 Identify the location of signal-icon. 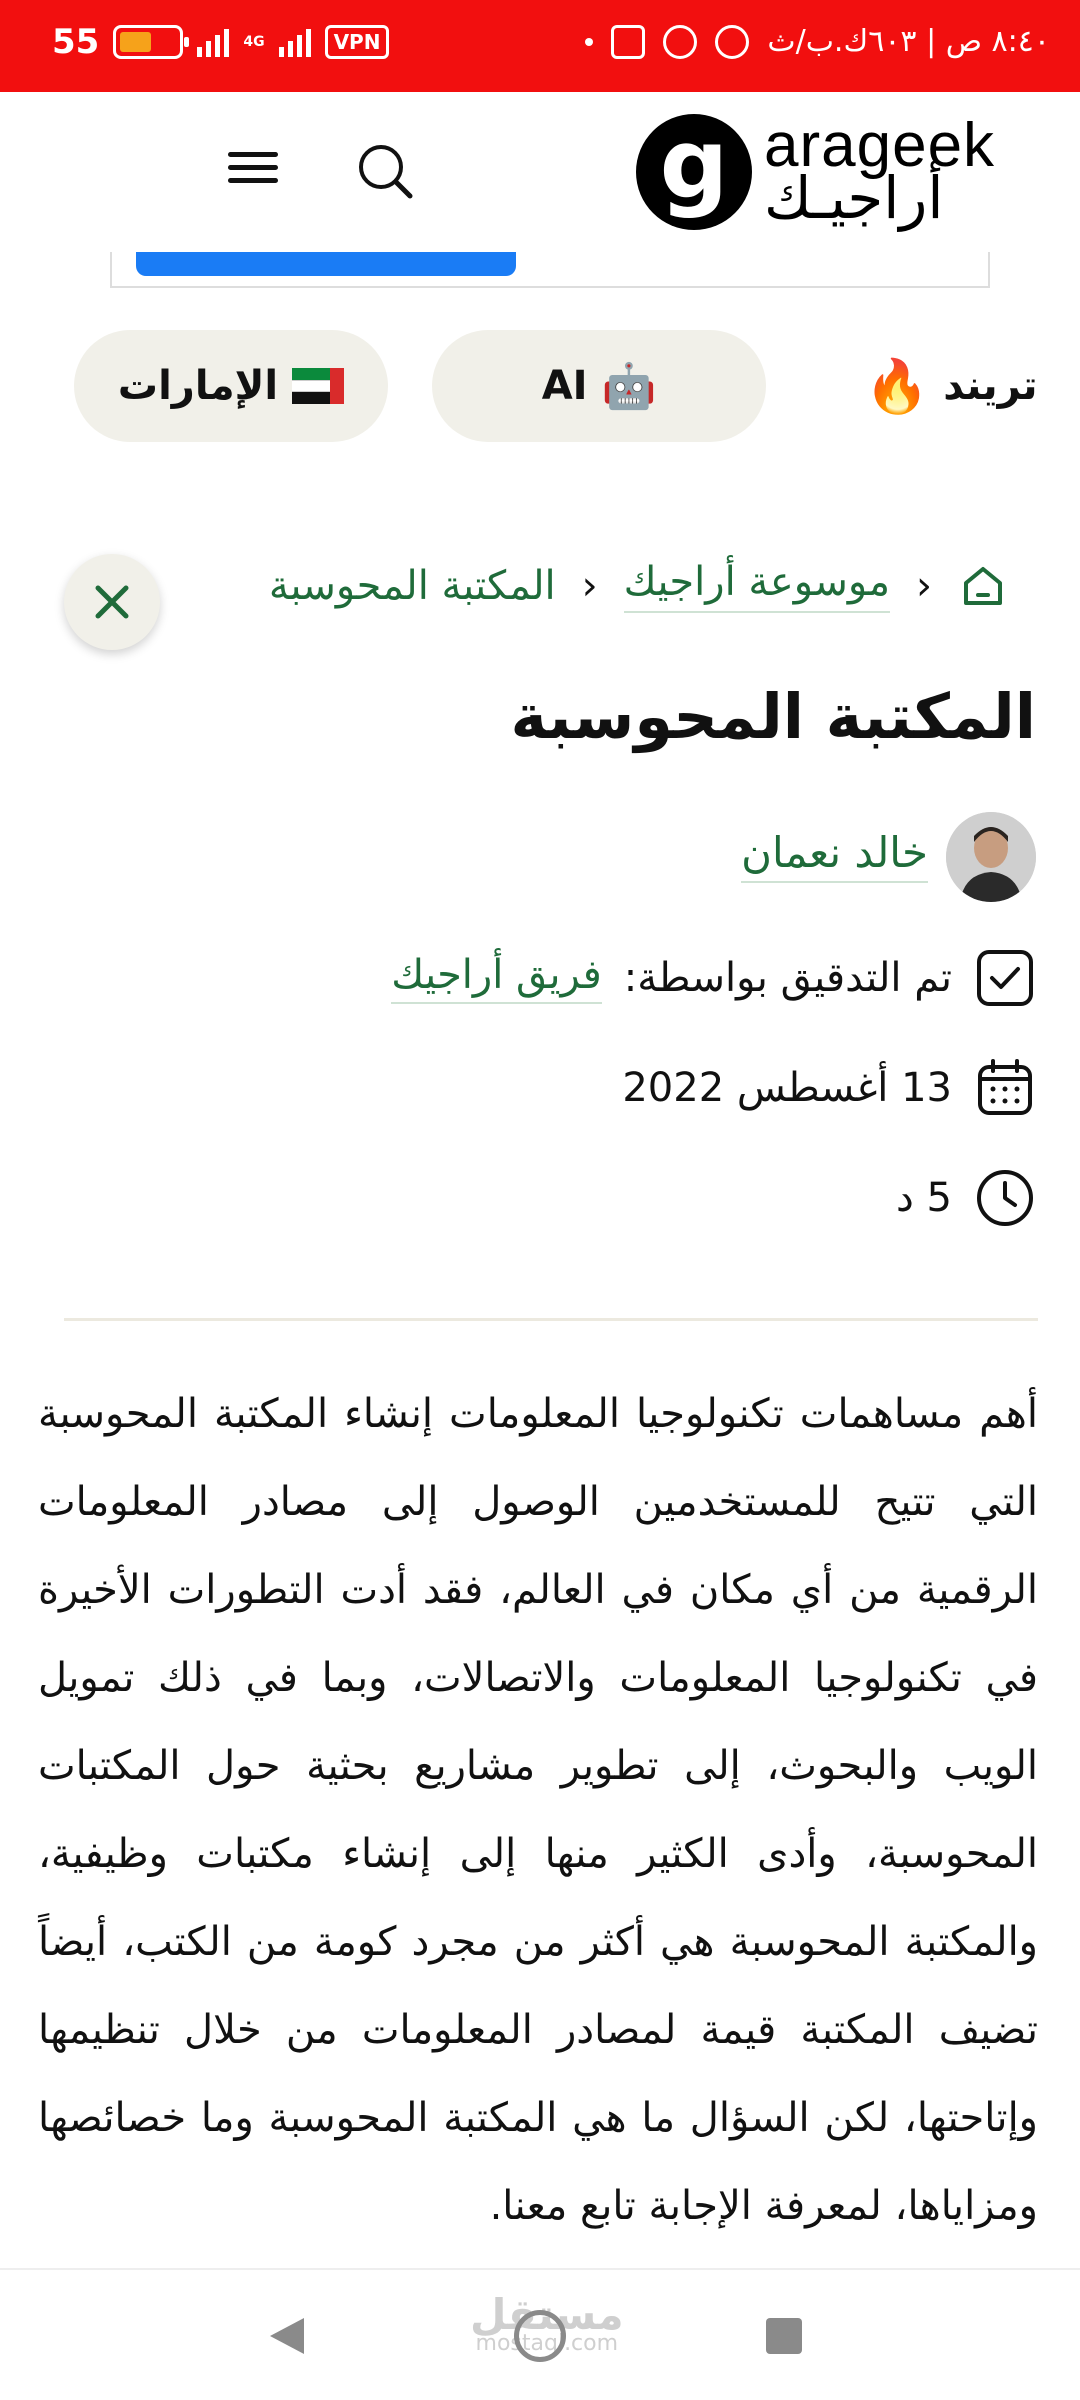
(213, 42).